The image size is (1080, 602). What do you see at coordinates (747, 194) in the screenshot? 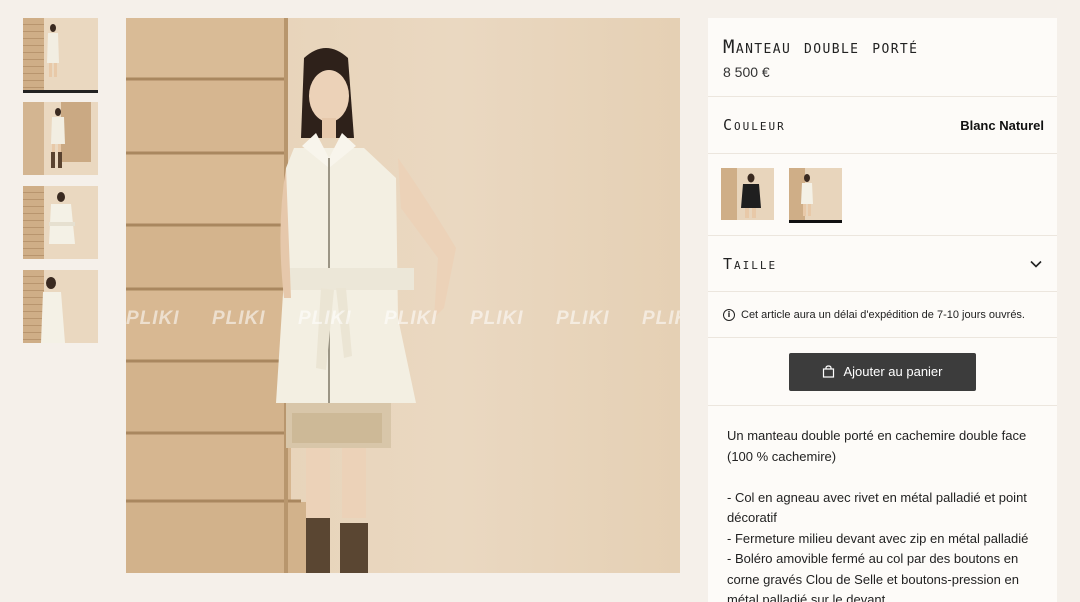
I see `swatch-black-variant` at bounding box center [747, 194].